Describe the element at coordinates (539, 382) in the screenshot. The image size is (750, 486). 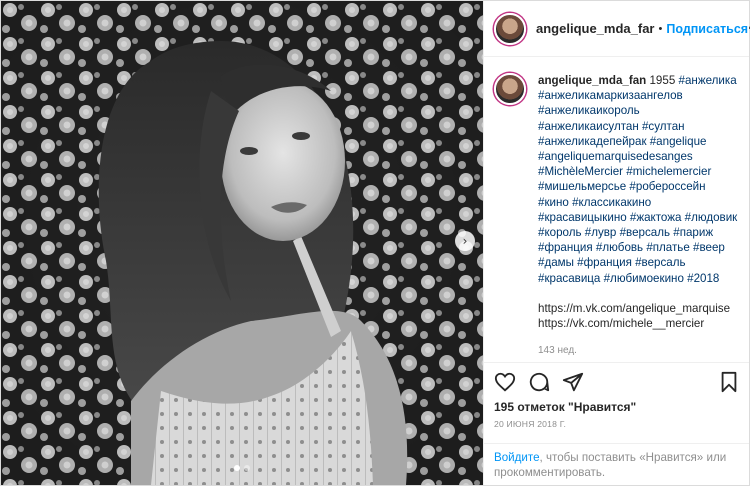
I see `comment-icon` at that location.